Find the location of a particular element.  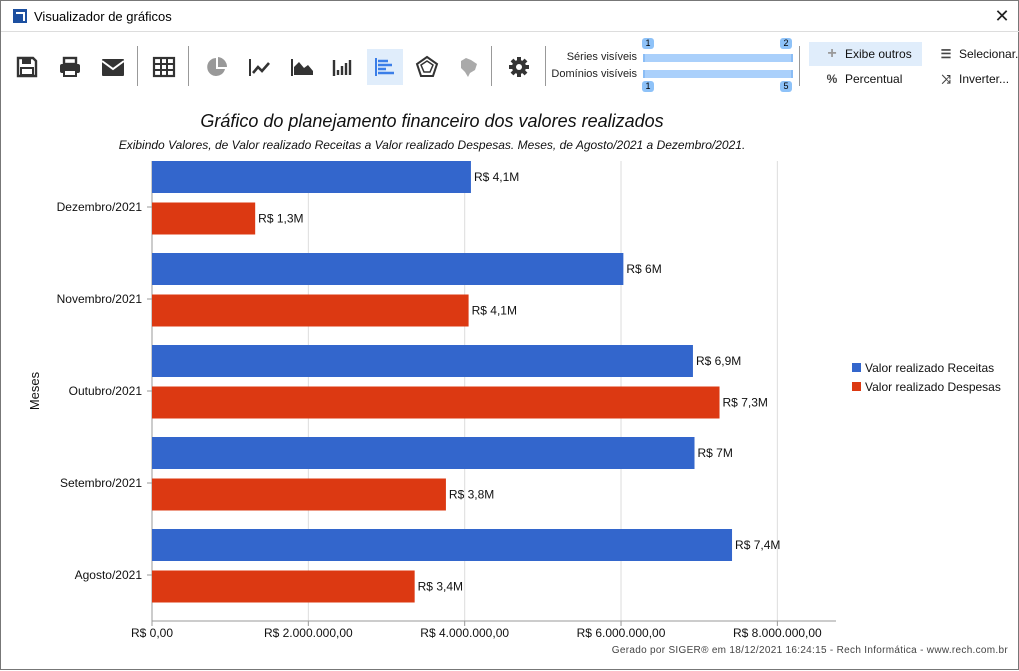

data-label: R$ 7,3M is located at coordinates (745, 403).